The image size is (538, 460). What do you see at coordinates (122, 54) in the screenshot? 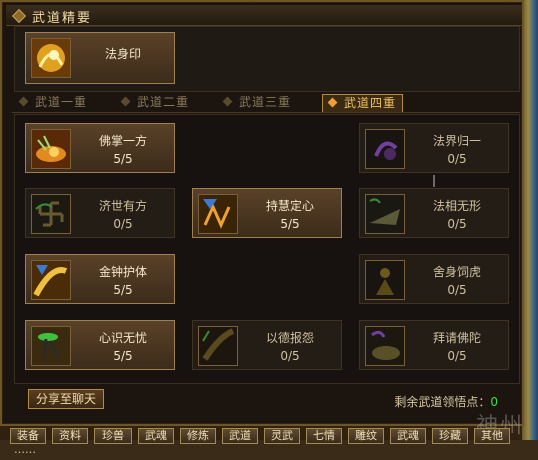
I see `skill-name: 法身印` at bounding box center [122, 54].